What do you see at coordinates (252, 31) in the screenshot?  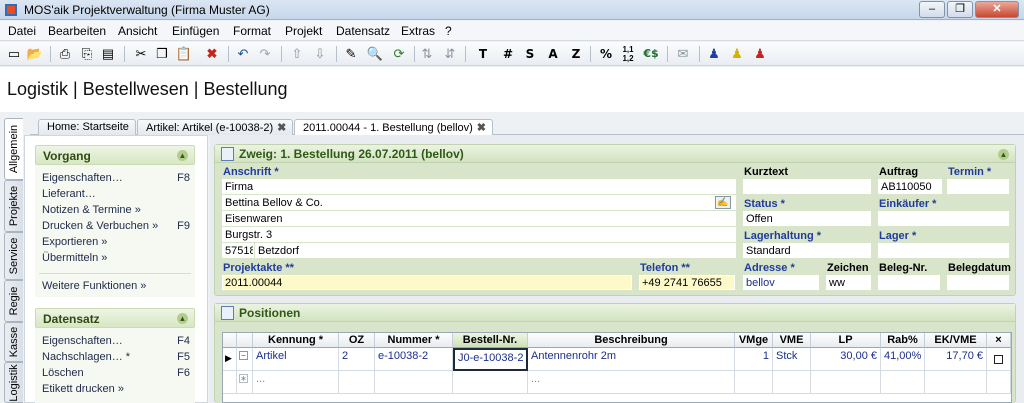 I see `menu-format: Format` at bounding box center [252, 31].